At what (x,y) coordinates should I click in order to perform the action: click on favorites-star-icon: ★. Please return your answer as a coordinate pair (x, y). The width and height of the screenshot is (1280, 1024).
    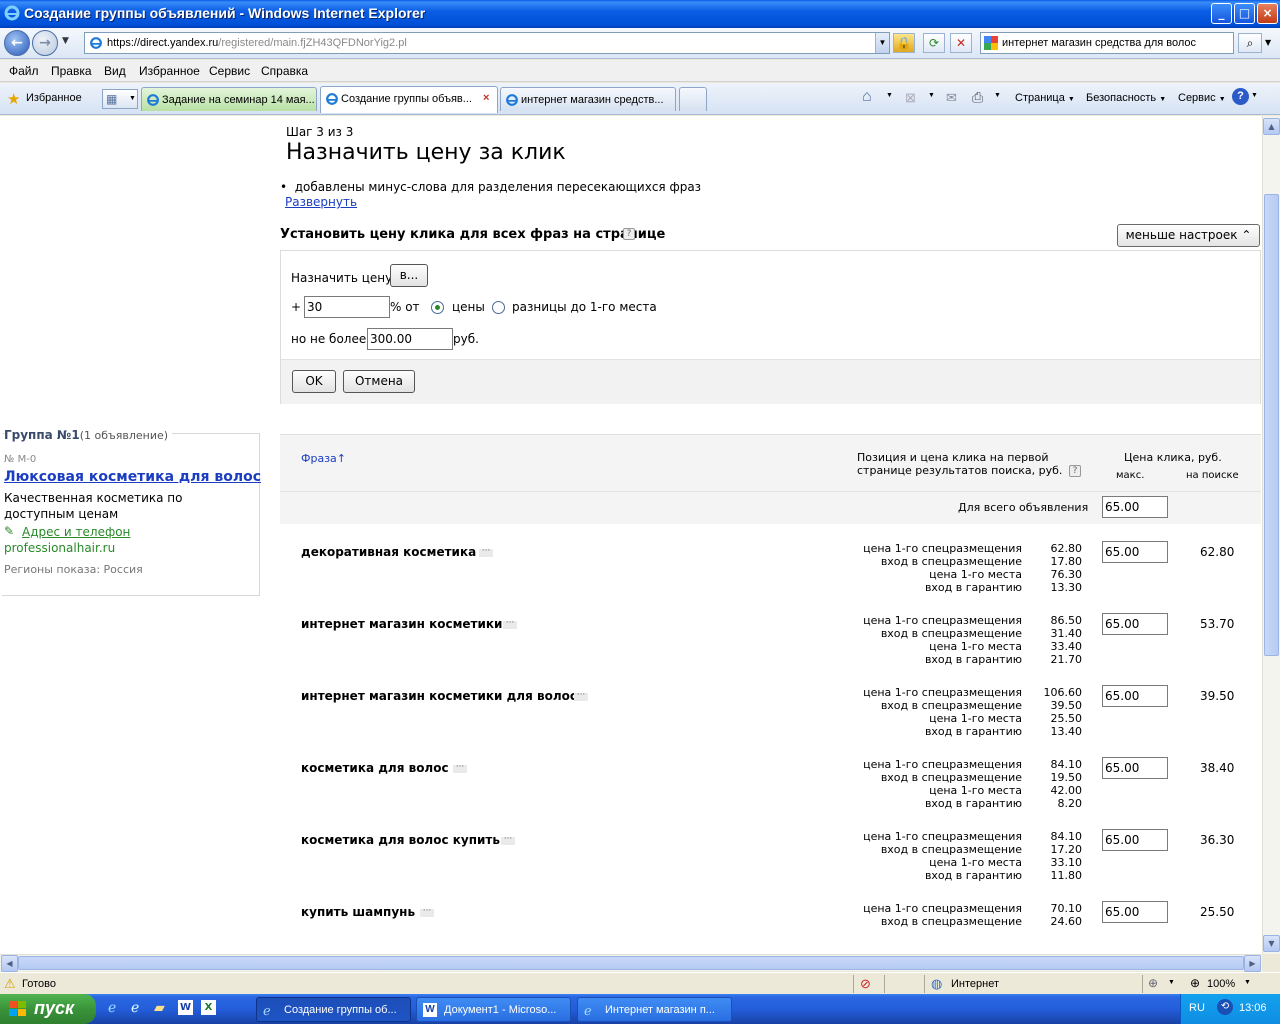
    Looking at the image, I should click on (13, 99).